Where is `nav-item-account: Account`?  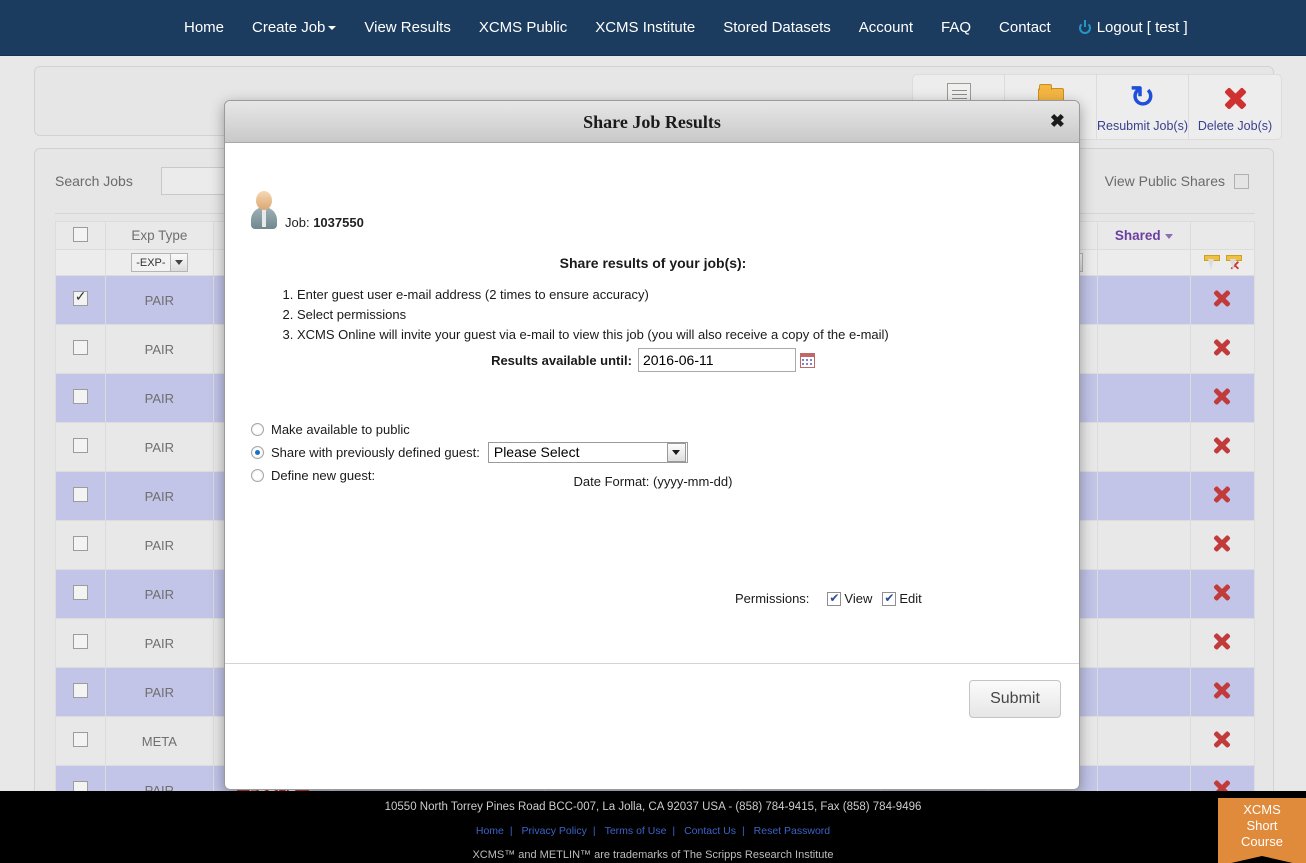
nav-item-account: Account is located at coordinates (886, 28).